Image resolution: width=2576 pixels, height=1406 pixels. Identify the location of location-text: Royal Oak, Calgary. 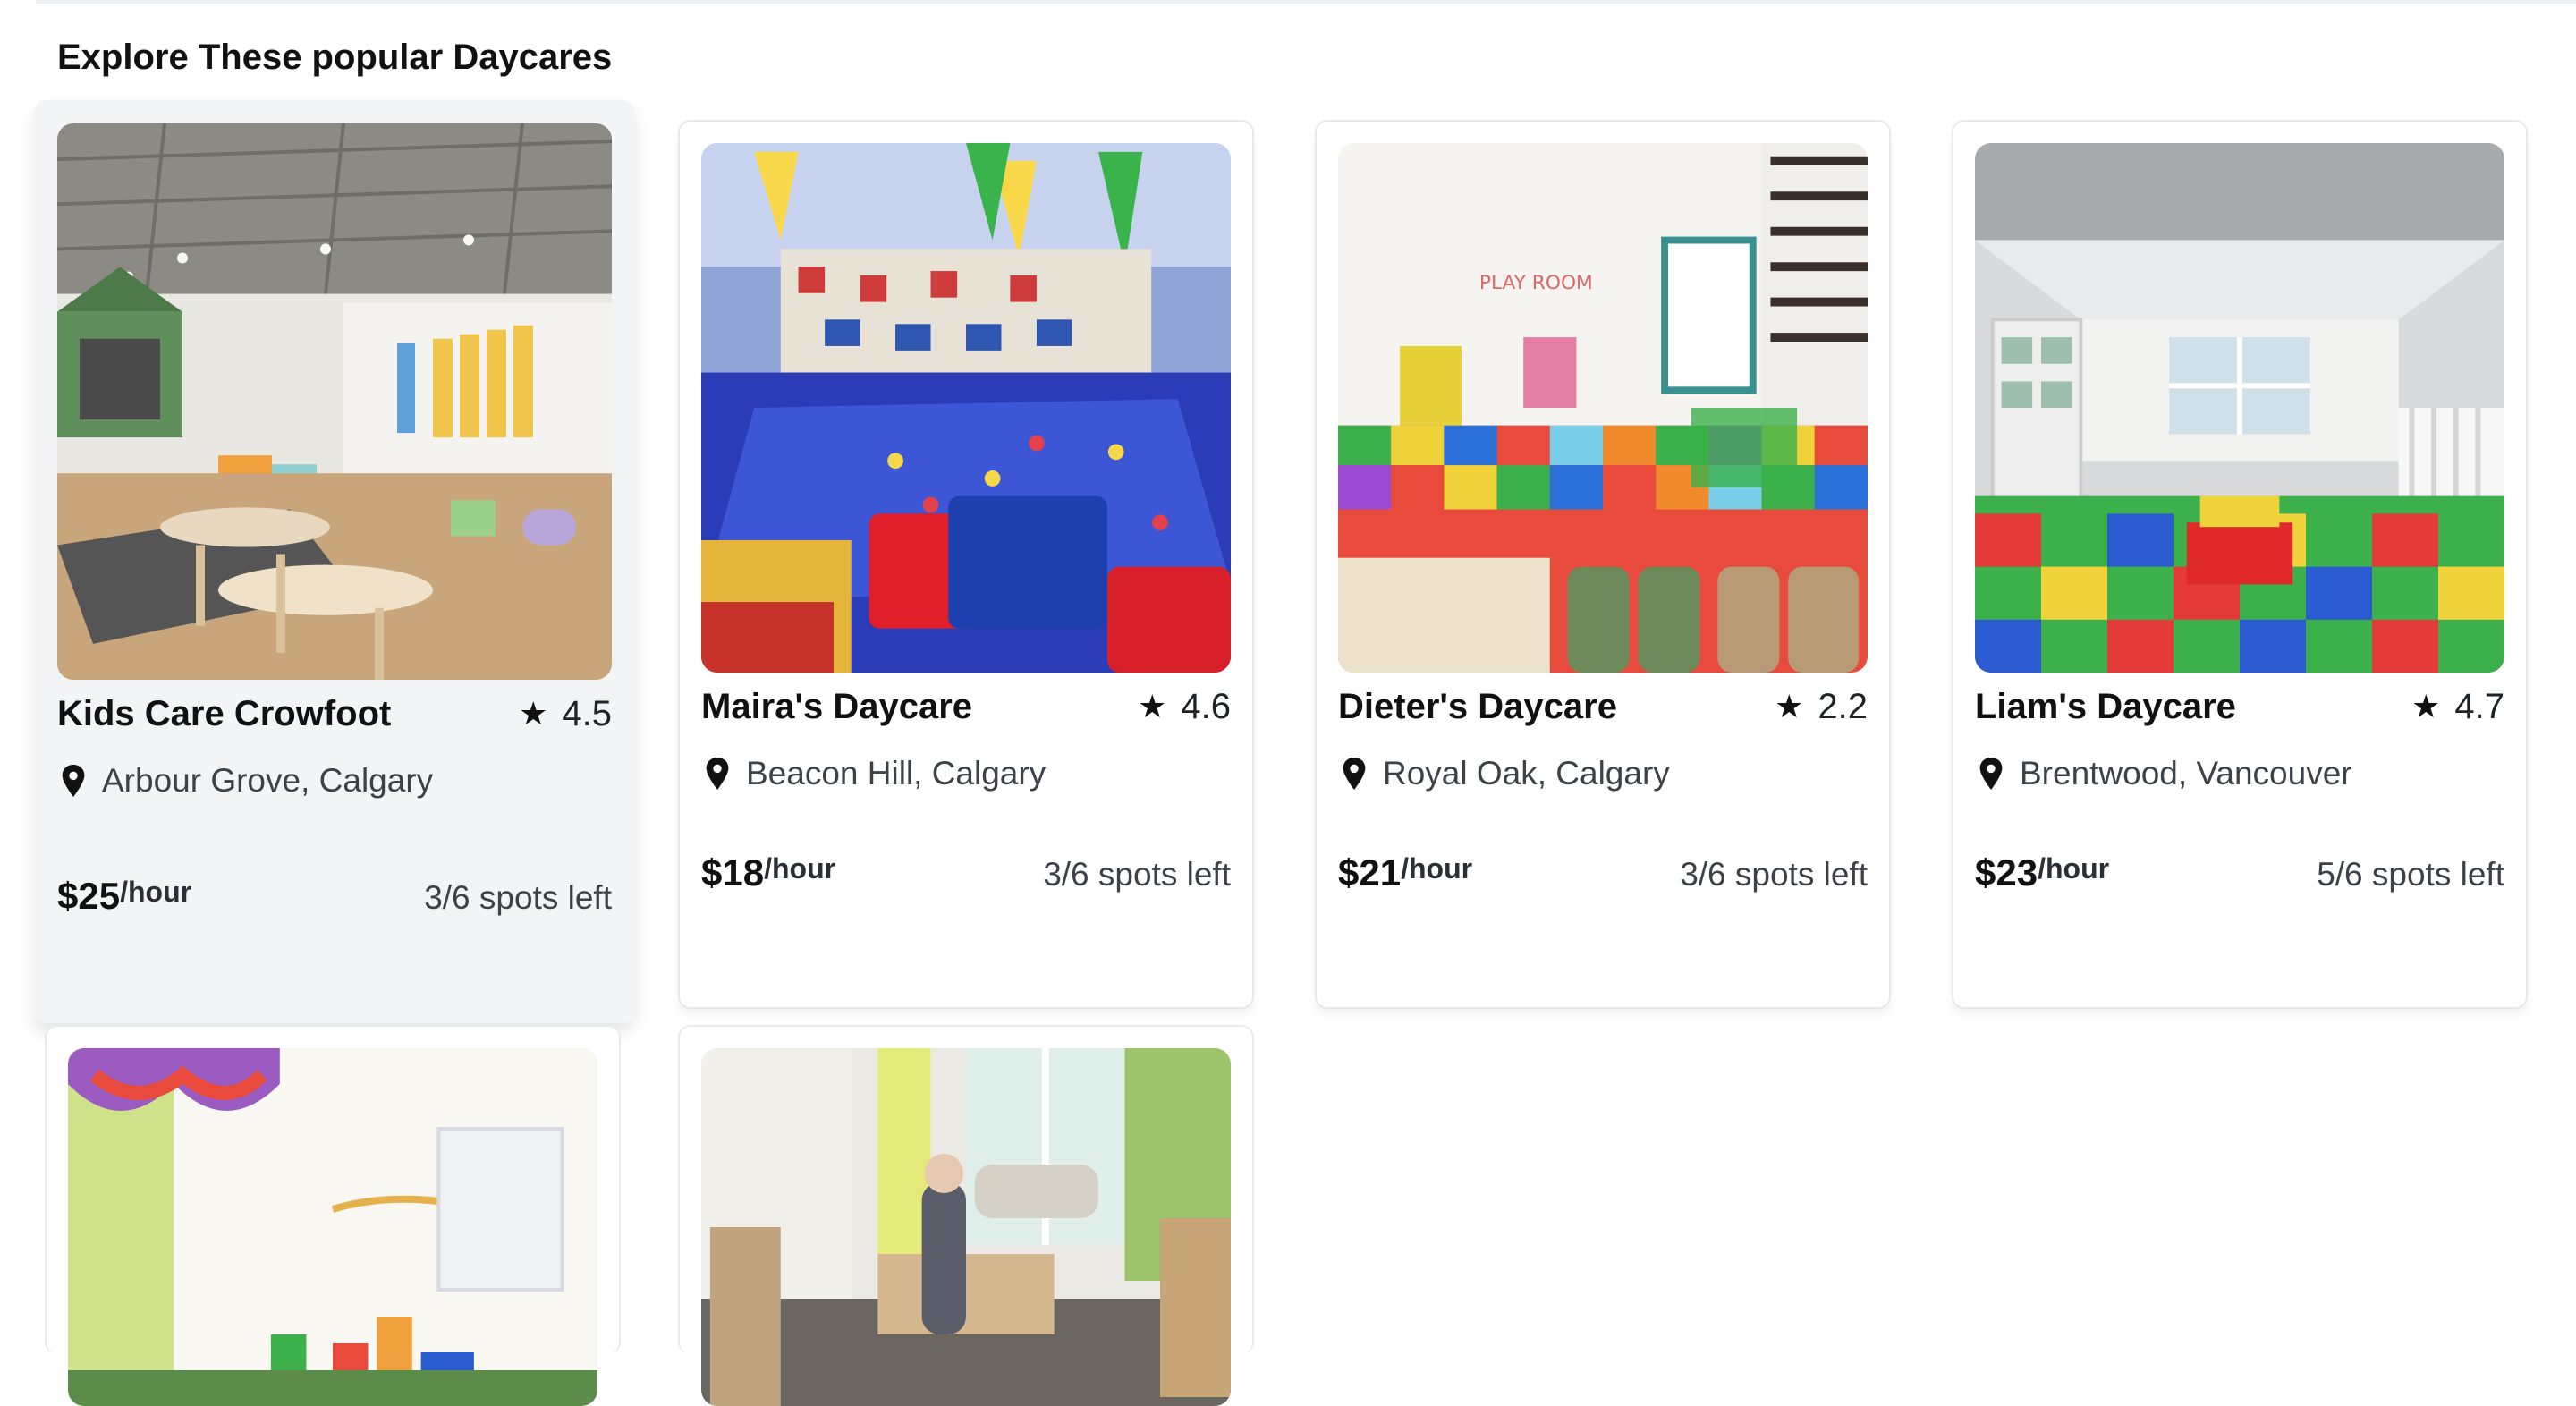
(1526, 774).